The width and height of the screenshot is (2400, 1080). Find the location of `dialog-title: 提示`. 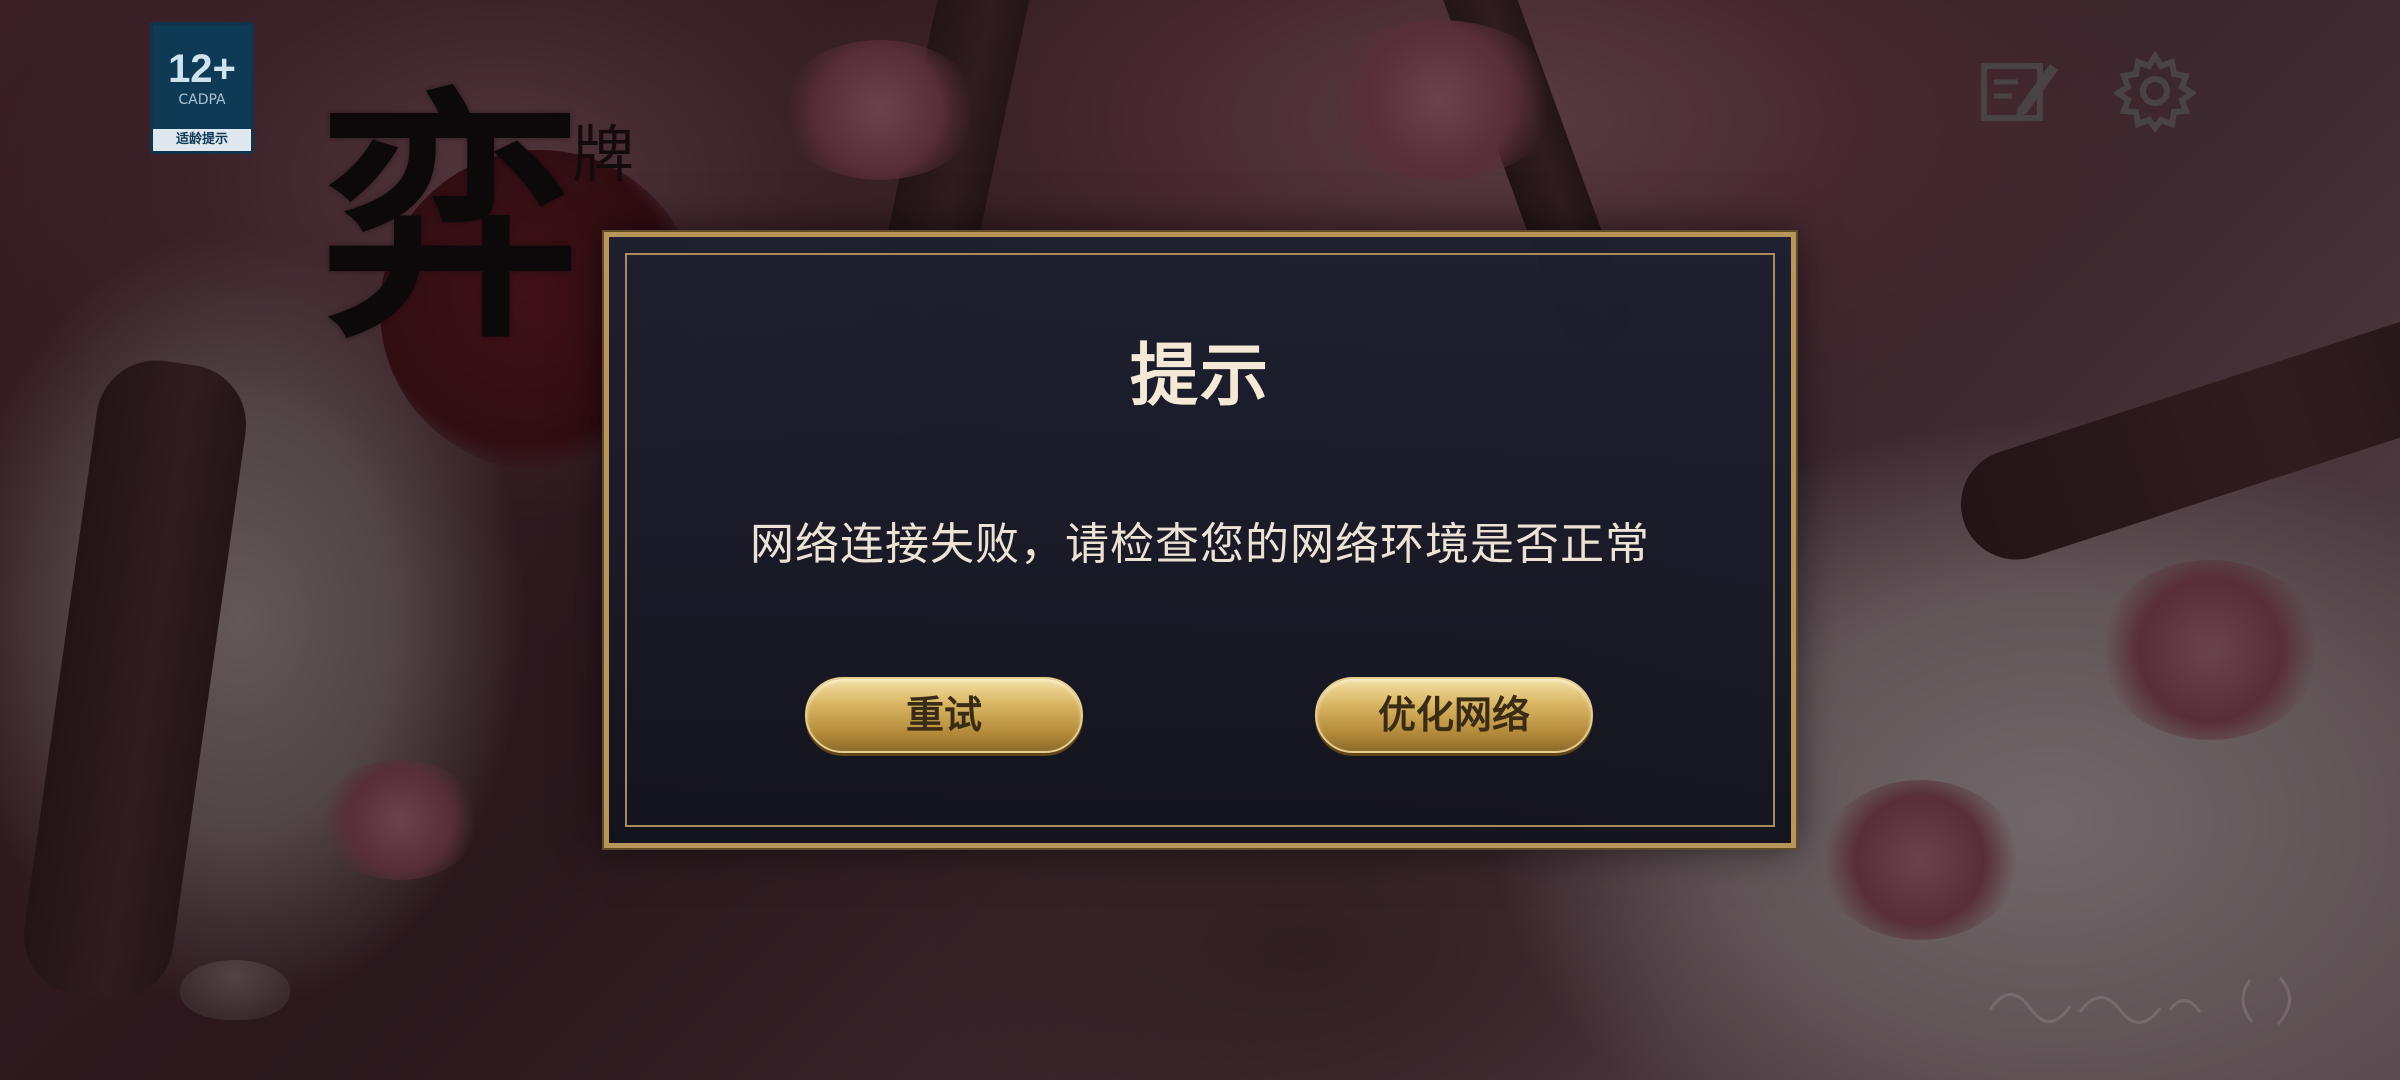

dialog-title: 提示 is located at coordinates (1199, 376).